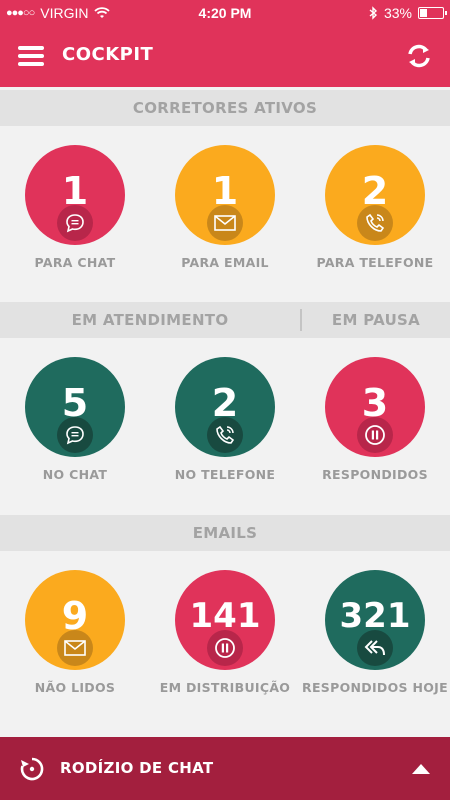 This screenshot has height=800, width=450. I want to click on stat-label: PARA CHAT, so click(75, 262).